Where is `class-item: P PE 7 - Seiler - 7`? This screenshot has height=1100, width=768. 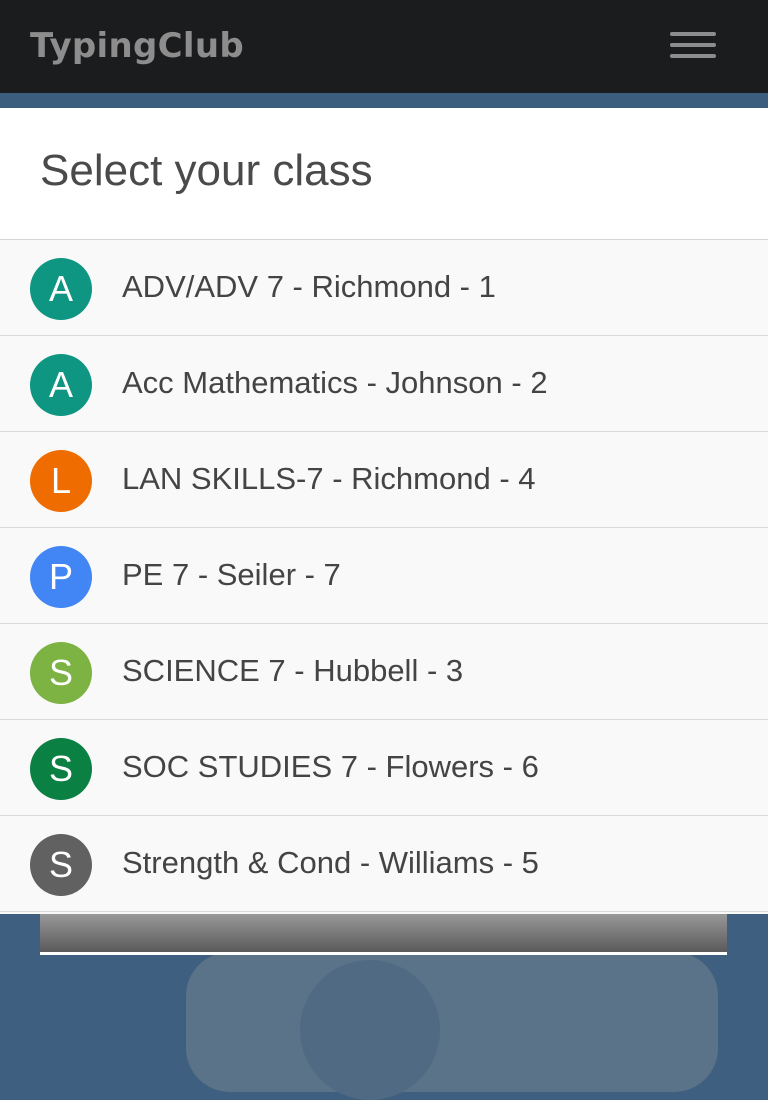
class-item: P PE 7 - Seiler - 7 is located at coordinates (384, 576).